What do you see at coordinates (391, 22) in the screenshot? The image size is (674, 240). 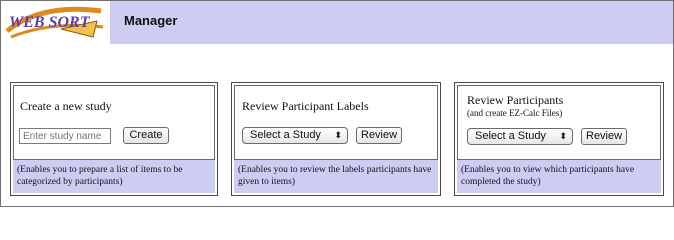 I see `header-bar` at bounding box center [391, 22].